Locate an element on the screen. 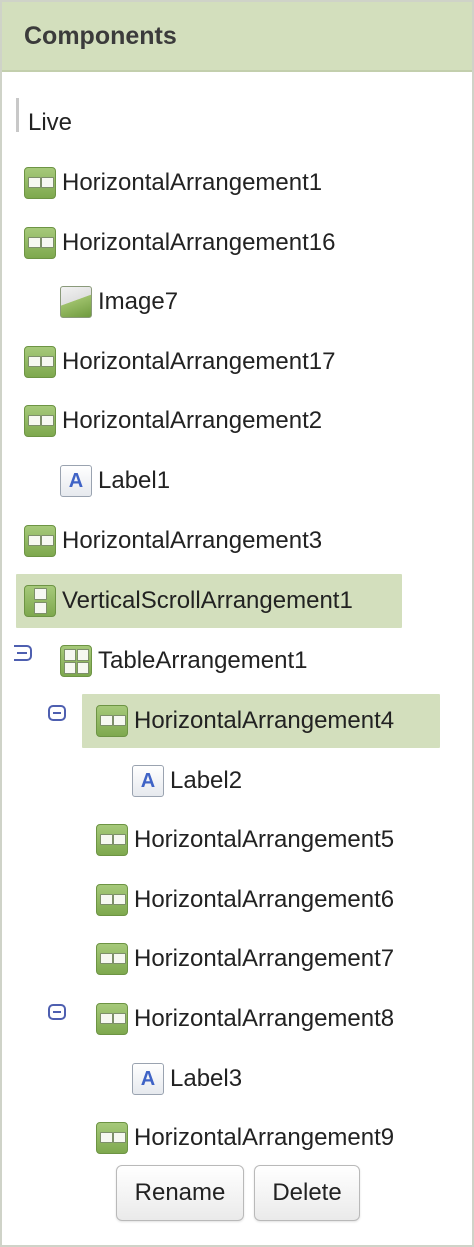 This screenshot has width=474, height=1247. tree-item-label1: A Label1 is located at coordinates (115, 481).